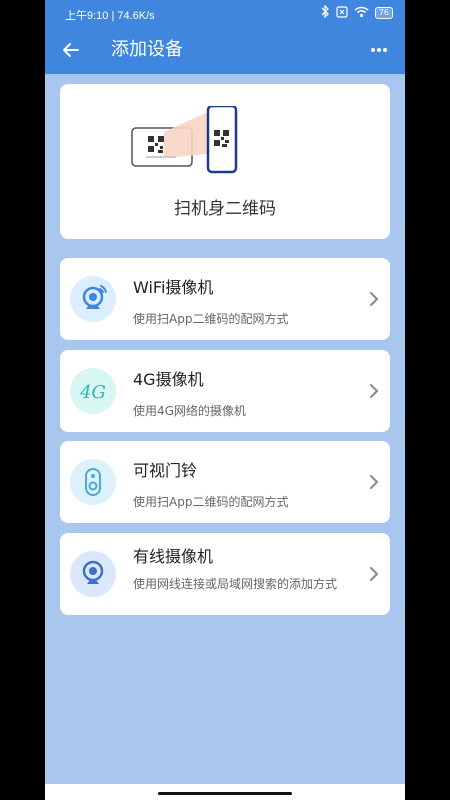 The width and height of the screenshot is (450, 800). What do you see at coordinates (93, 299) in the screenshot?
I see `wifi-camera-icon` at bounding box center [93, 299].